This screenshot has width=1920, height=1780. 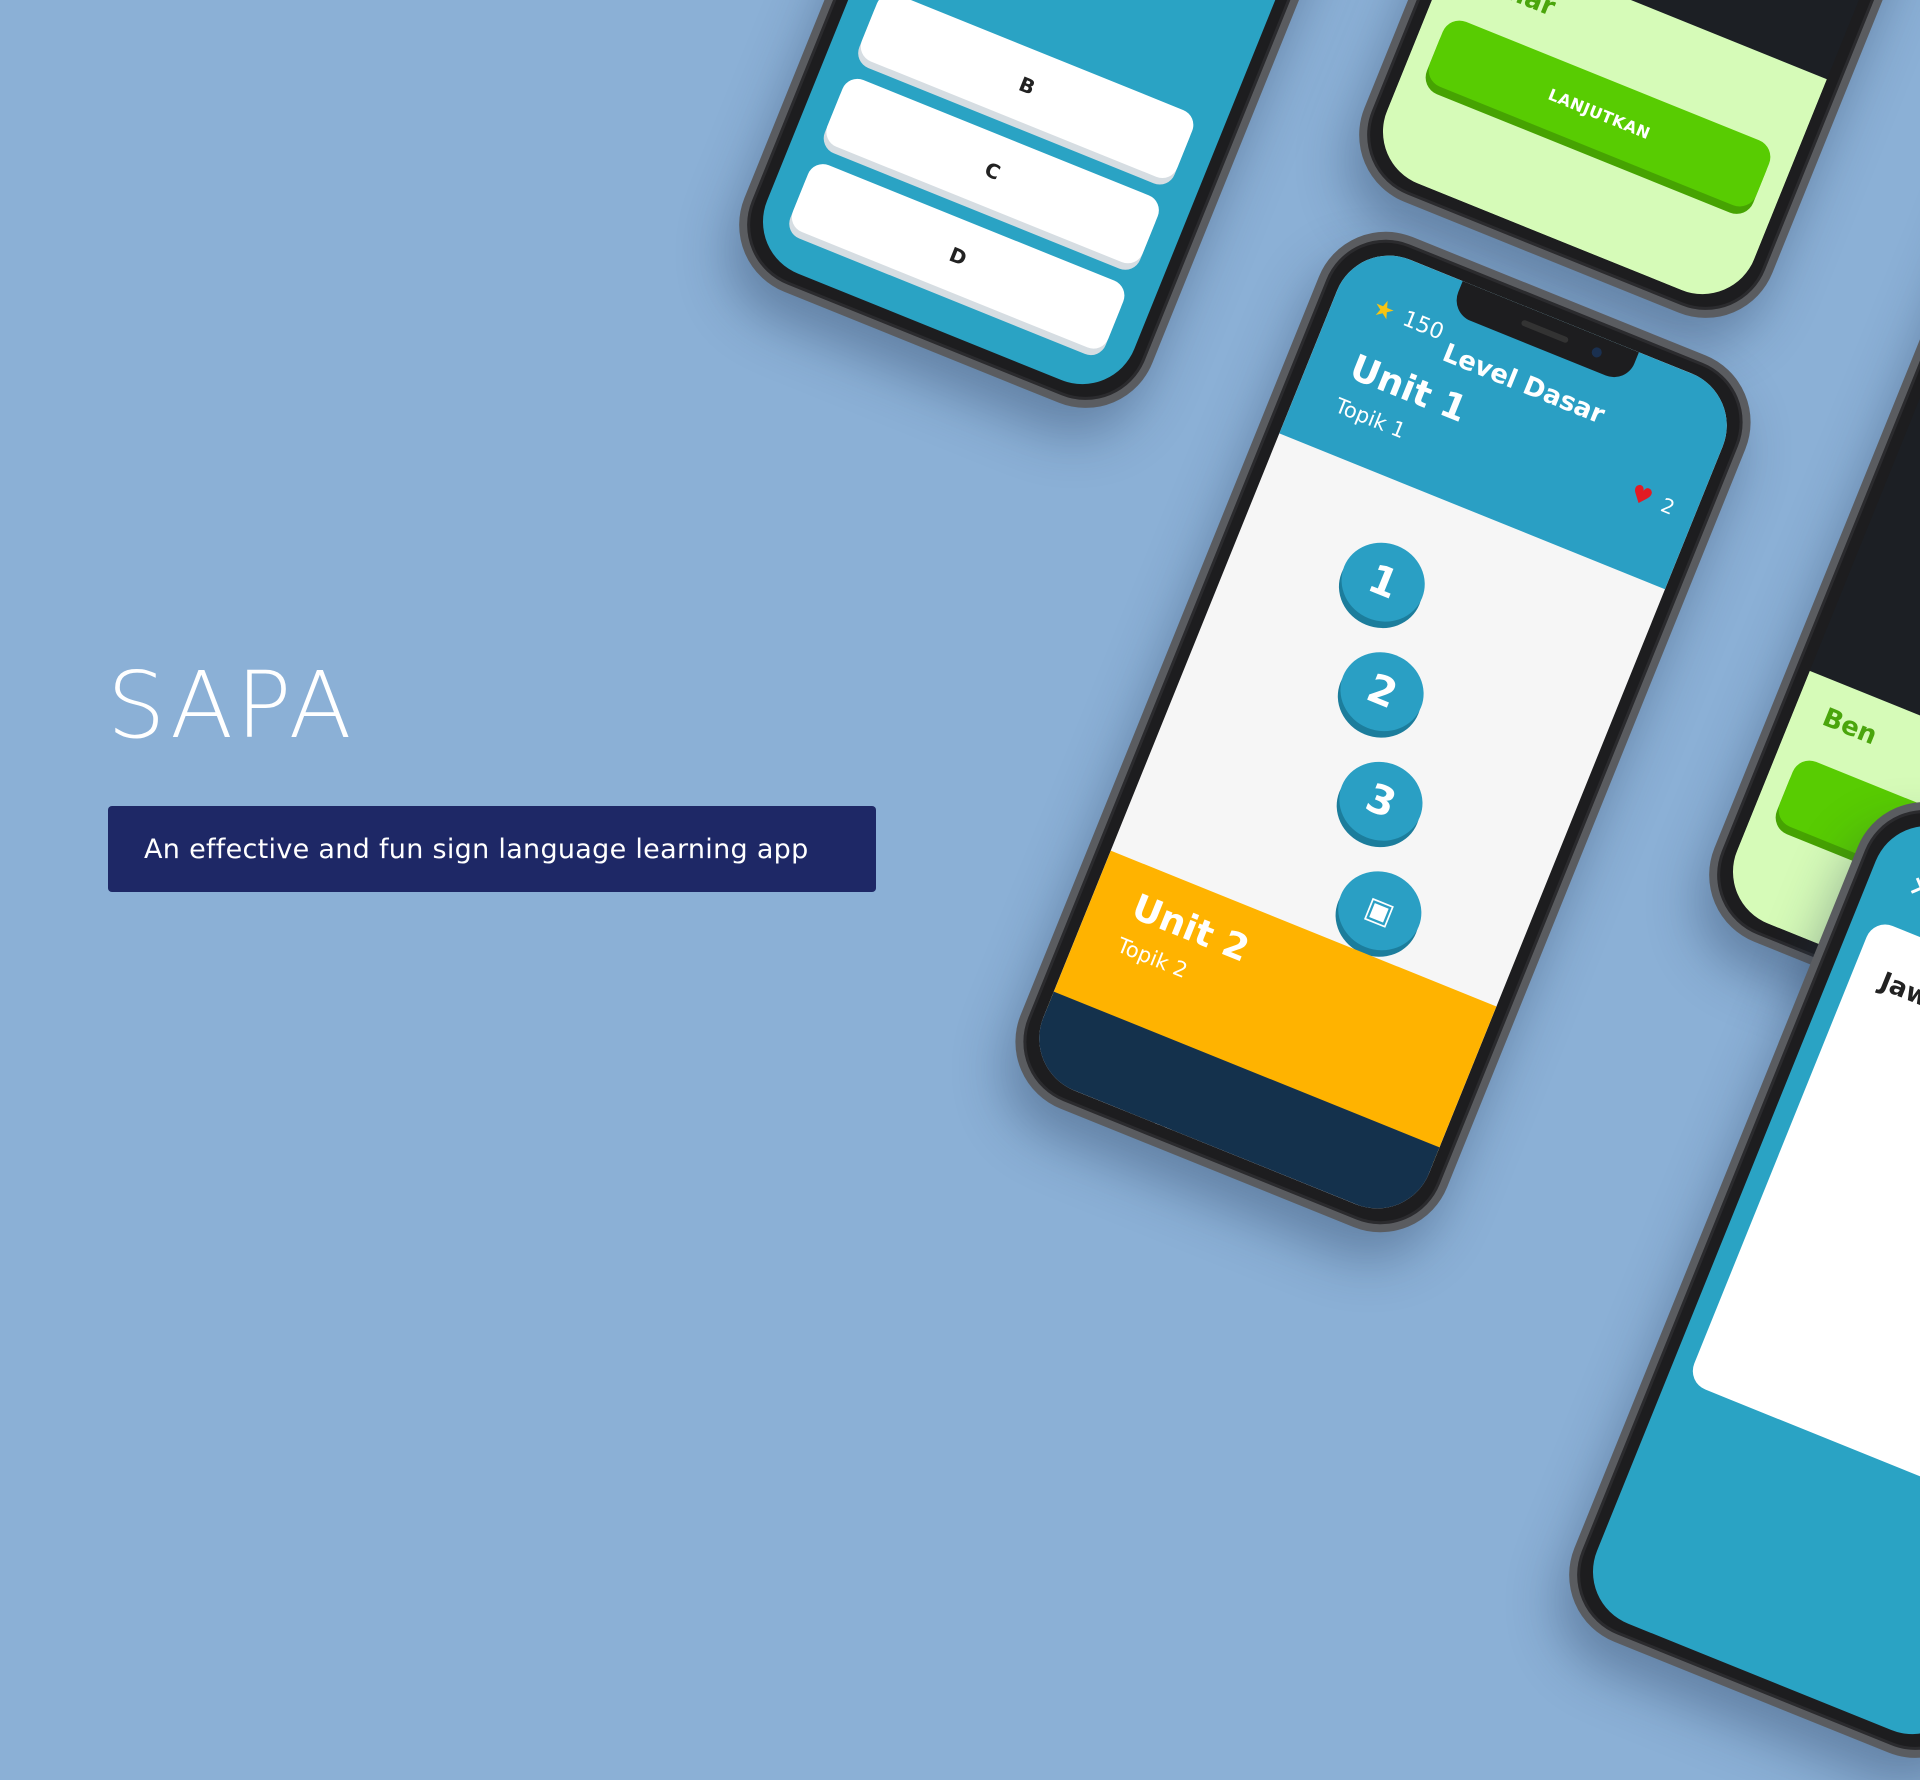 I want to click on lesson-node-label: 3, so click(x=1381, y=801).